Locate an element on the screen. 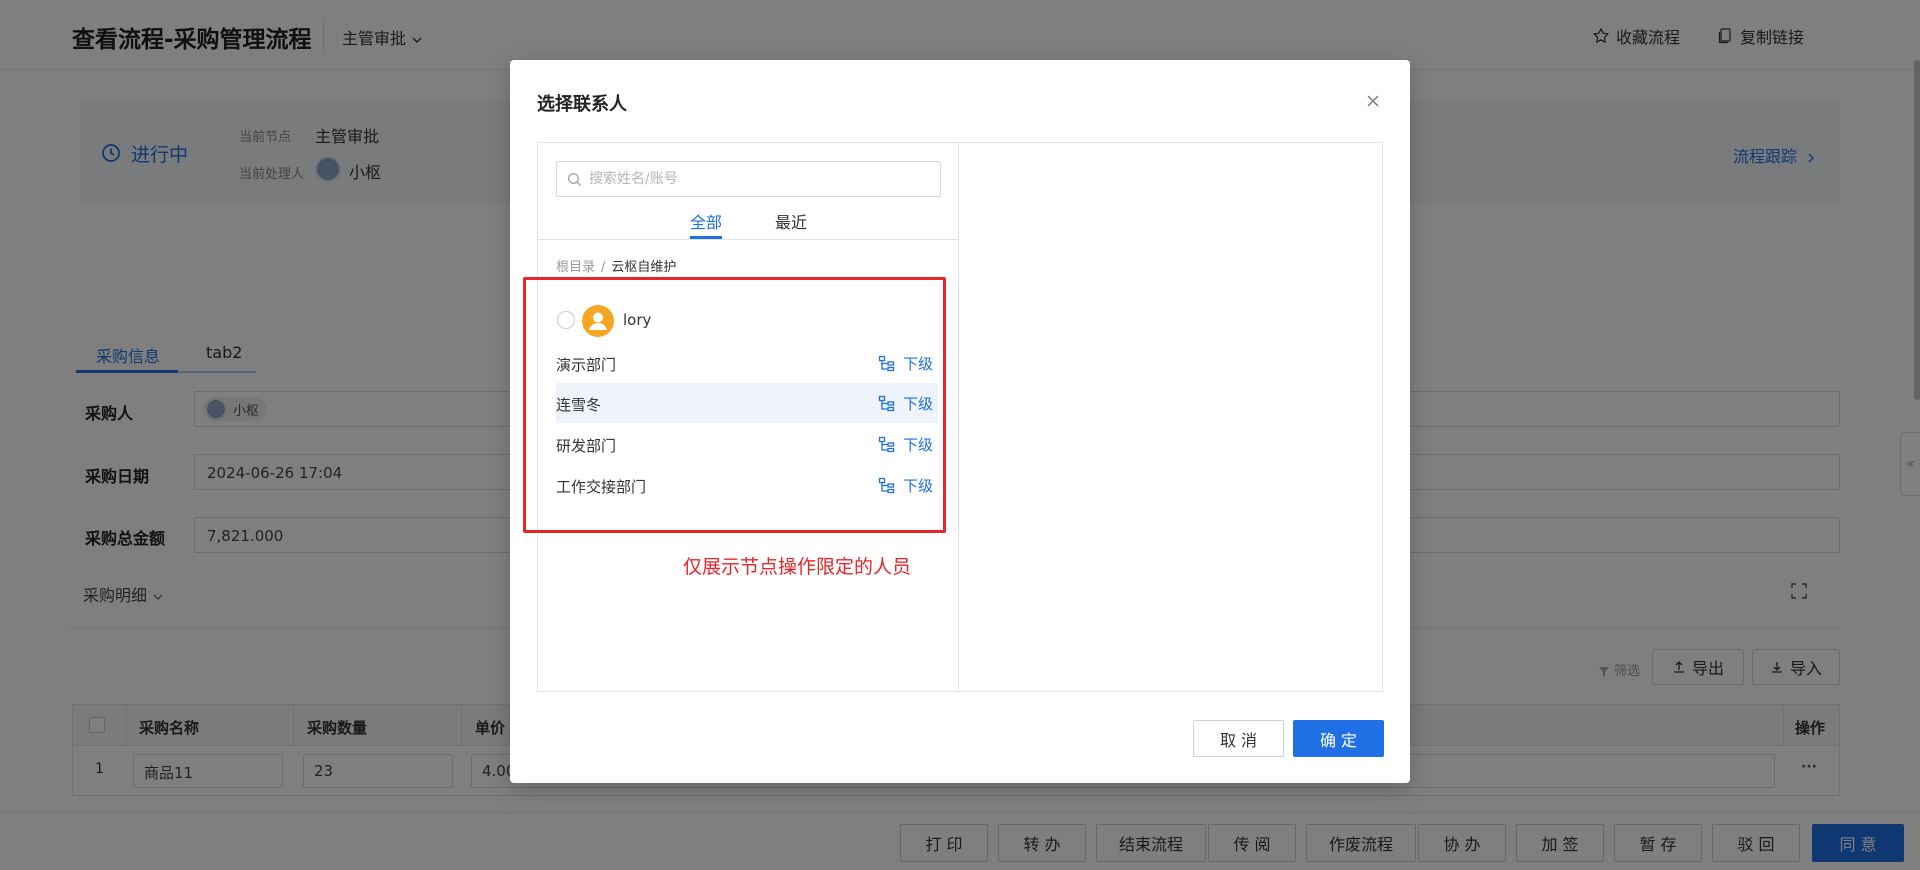  tab-underline is located at coordinates (706, 237).